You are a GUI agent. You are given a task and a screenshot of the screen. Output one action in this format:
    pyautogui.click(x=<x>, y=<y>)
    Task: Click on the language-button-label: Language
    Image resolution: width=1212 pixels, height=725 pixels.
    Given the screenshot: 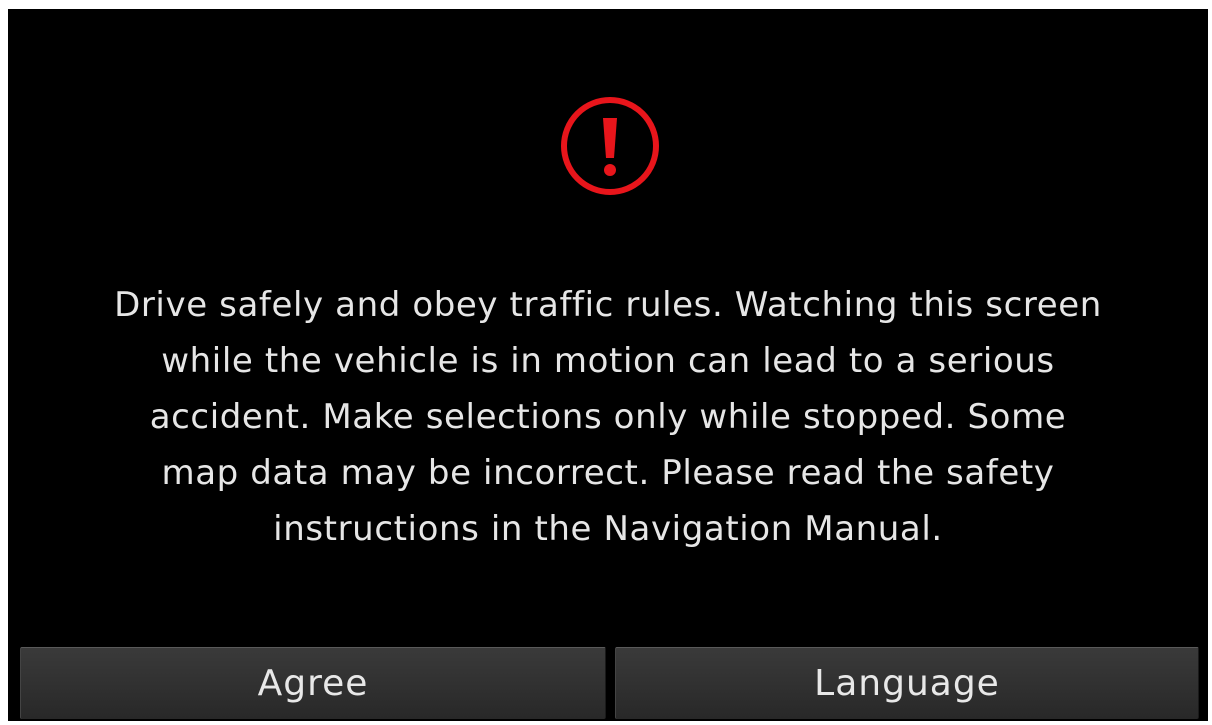 What is the action you would take?
    pyautogui.click(x=907, y=683)
    